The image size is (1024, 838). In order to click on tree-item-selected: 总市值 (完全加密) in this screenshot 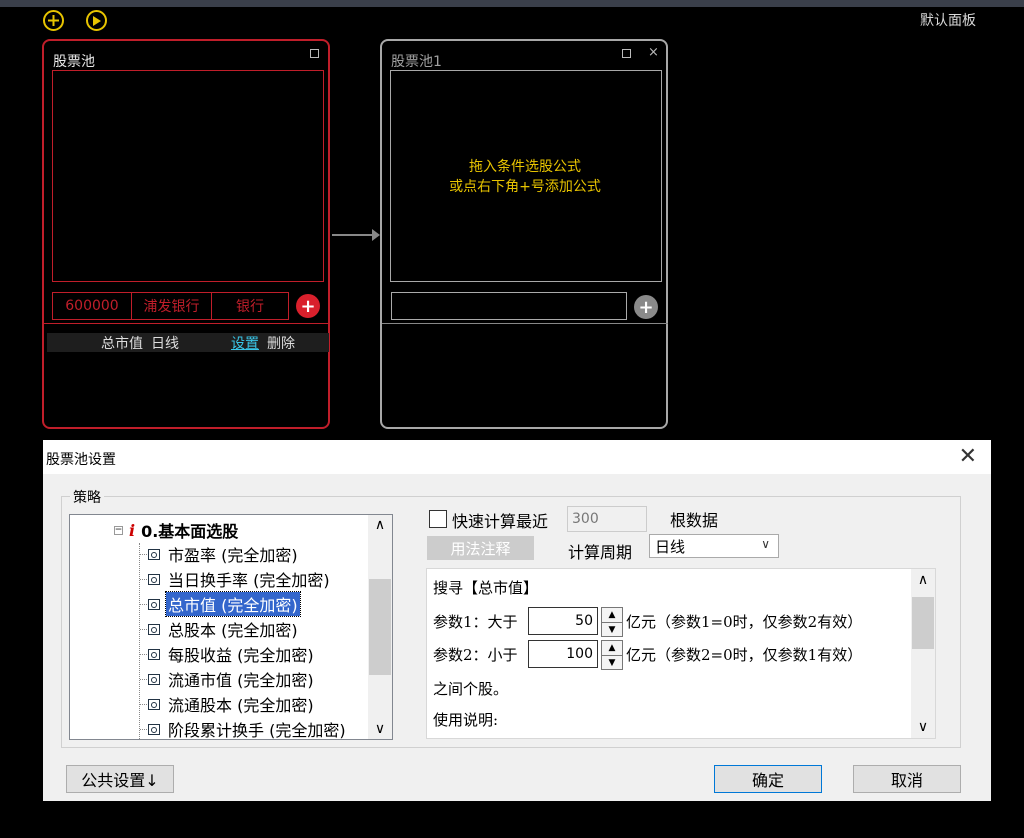, I will do `click(220, 604)`.